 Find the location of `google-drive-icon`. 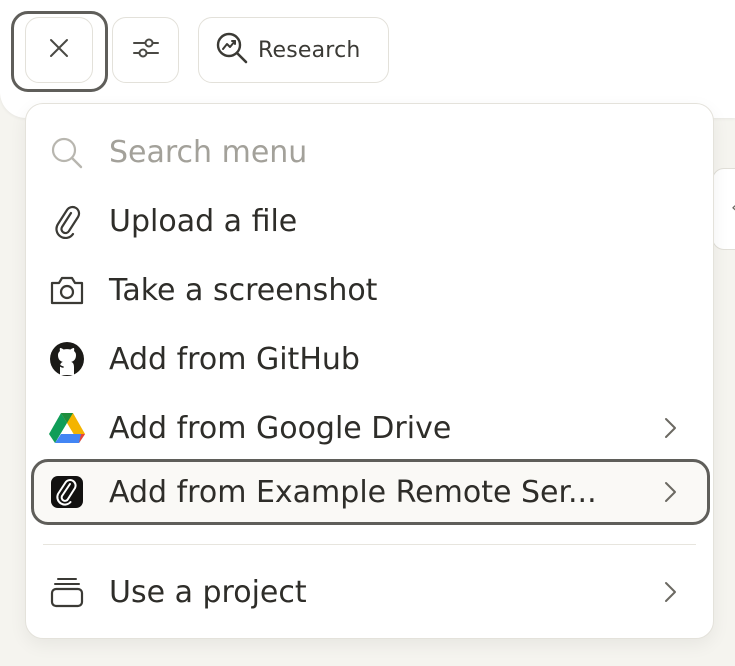

google-drive-icon is located at coordinates (67, 428).